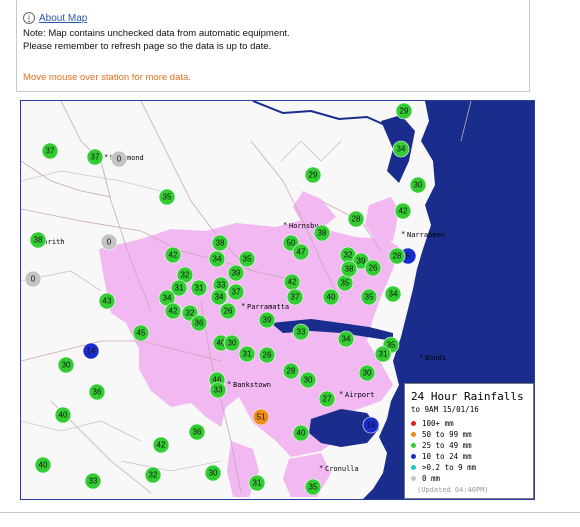  What do you see at coordinates (432, 357) in the screenshot?
I see `town-bondi: * Bondi` at bounding box center [432, 357].